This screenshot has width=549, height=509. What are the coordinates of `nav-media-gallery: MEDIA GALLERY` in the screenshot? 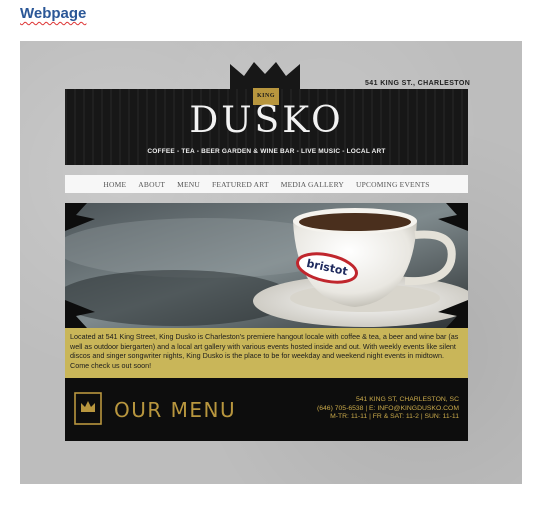 It's located at (312, 184).